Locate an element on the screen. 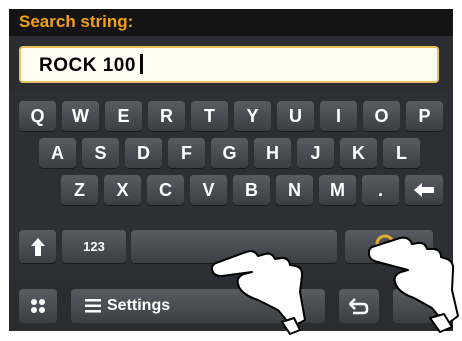 Image resolution: width=462 pixels, height=341 pixels. arrow-up-icon is located at coordinates (37, 246).